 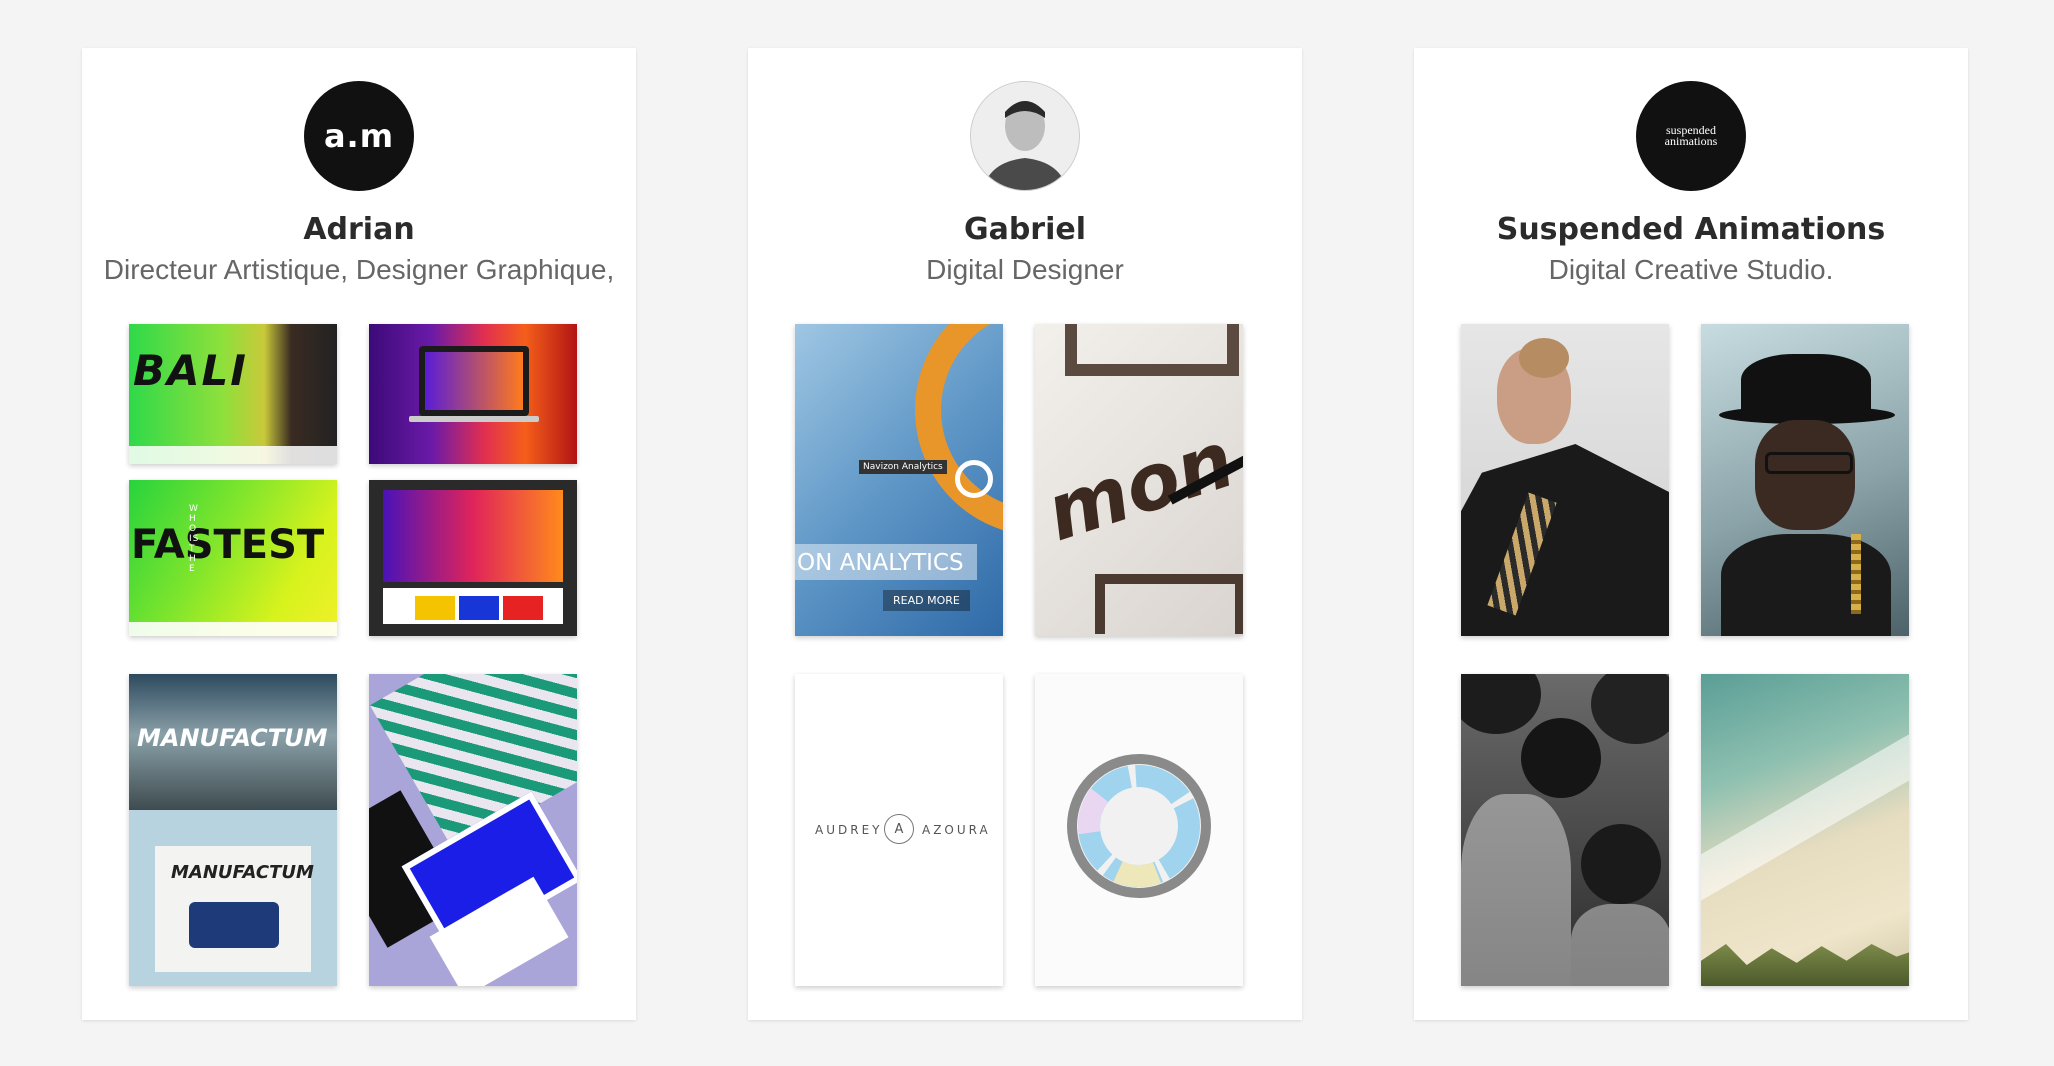 What do you see at coordinates (880, 563) in the screenshot?
I see `thumbnail-title: ON ANALYTICS` at bounding box center [880, 563].